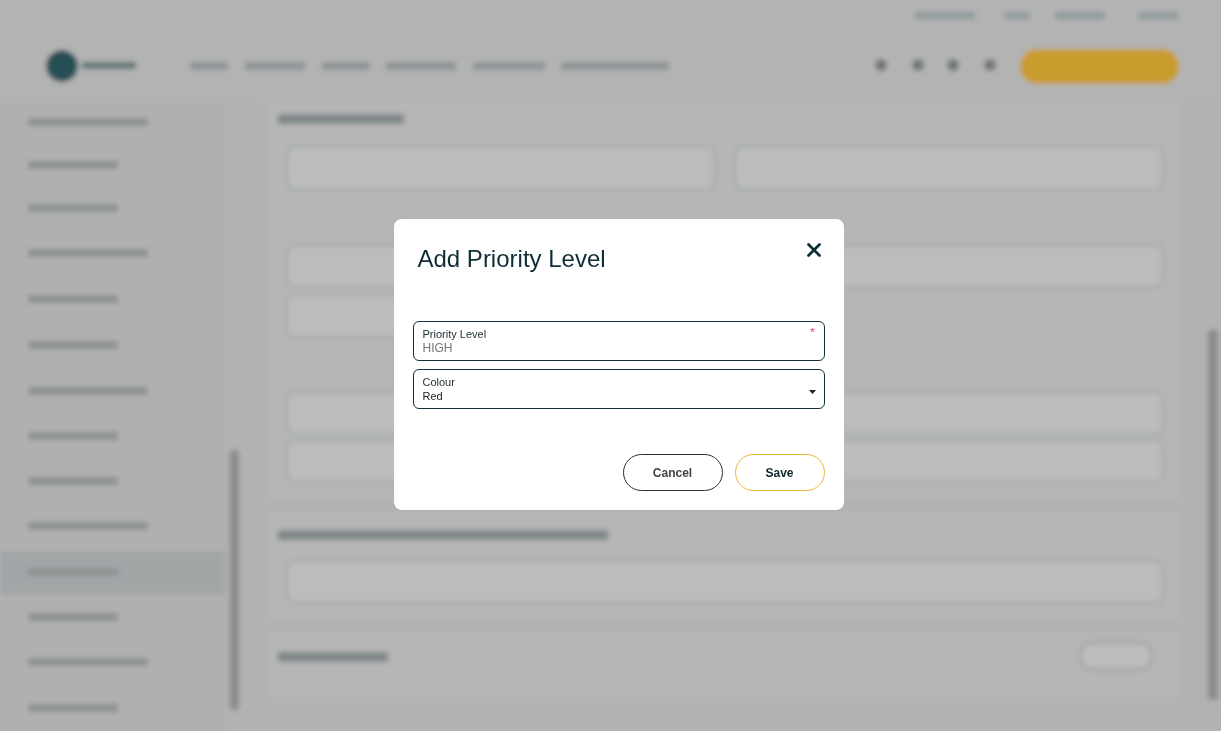 This screenshot has width=1221, height=731. I want to click on field-label: Priority Level, so click(454, 334).